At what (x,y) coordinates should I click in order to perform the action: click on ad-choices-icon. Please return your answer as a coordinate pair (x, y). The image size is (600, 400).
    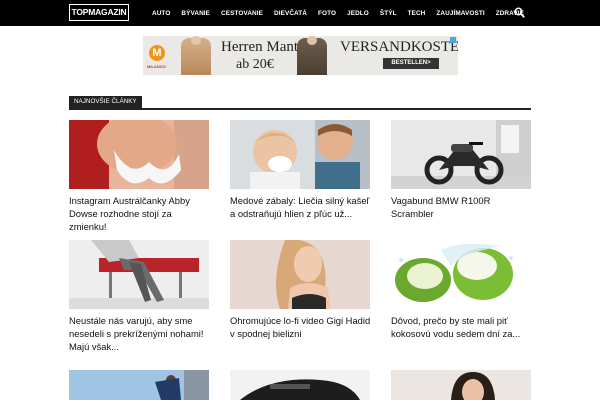
    Looking at the image, I should click on (453, 40).